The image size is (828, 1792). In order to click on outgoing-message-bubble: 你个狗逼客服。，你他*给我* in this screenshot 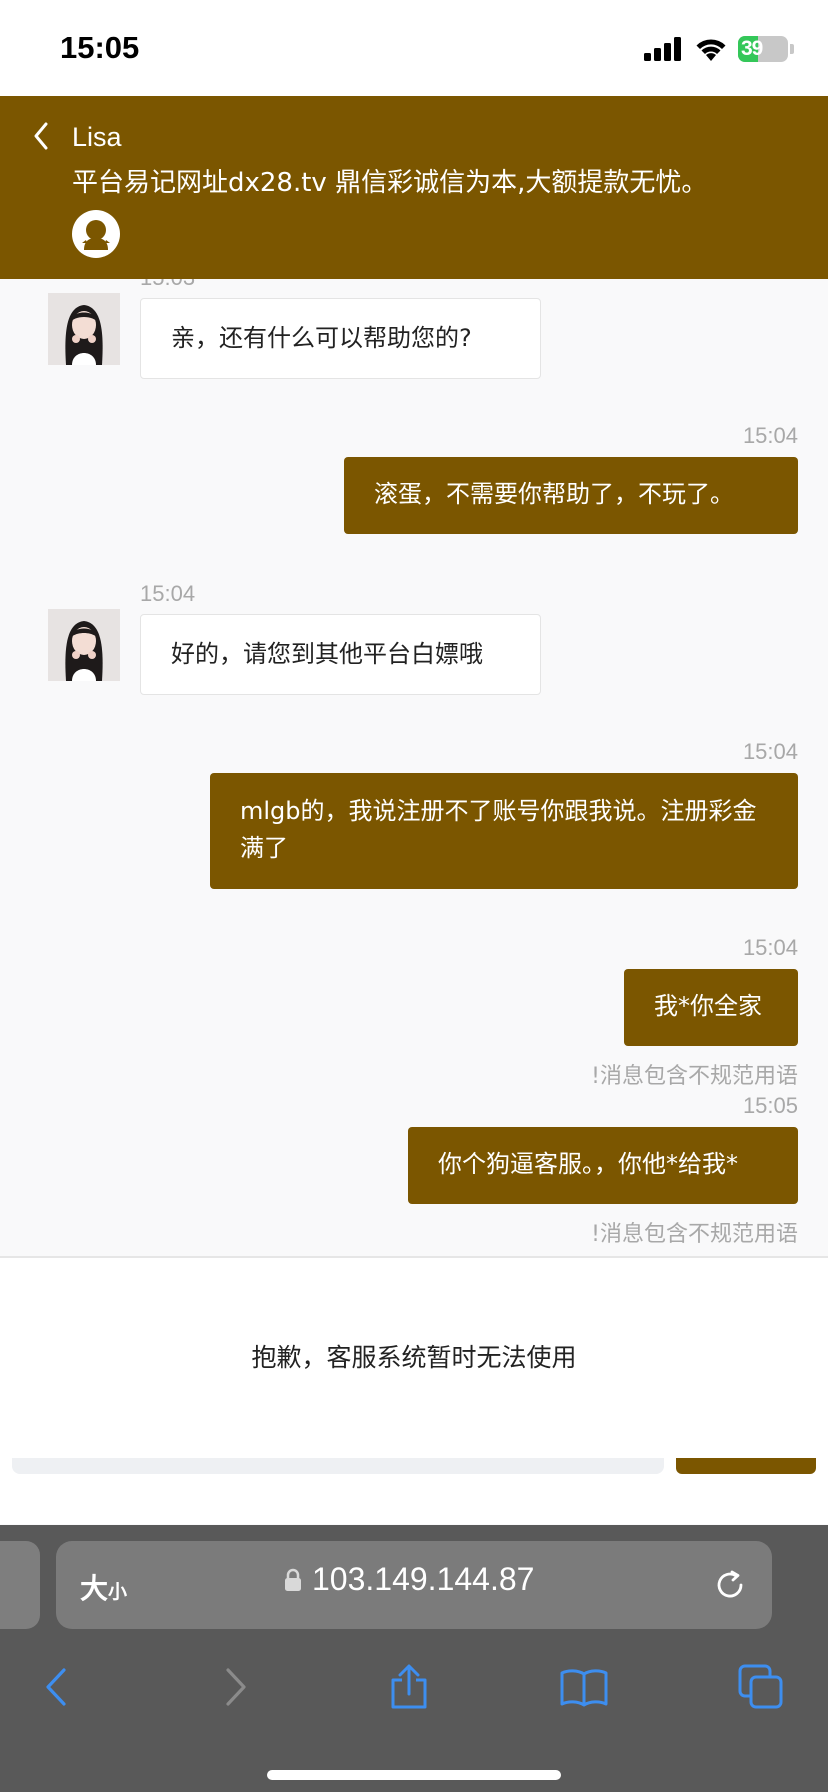, I will do `click(603, 1165)`.